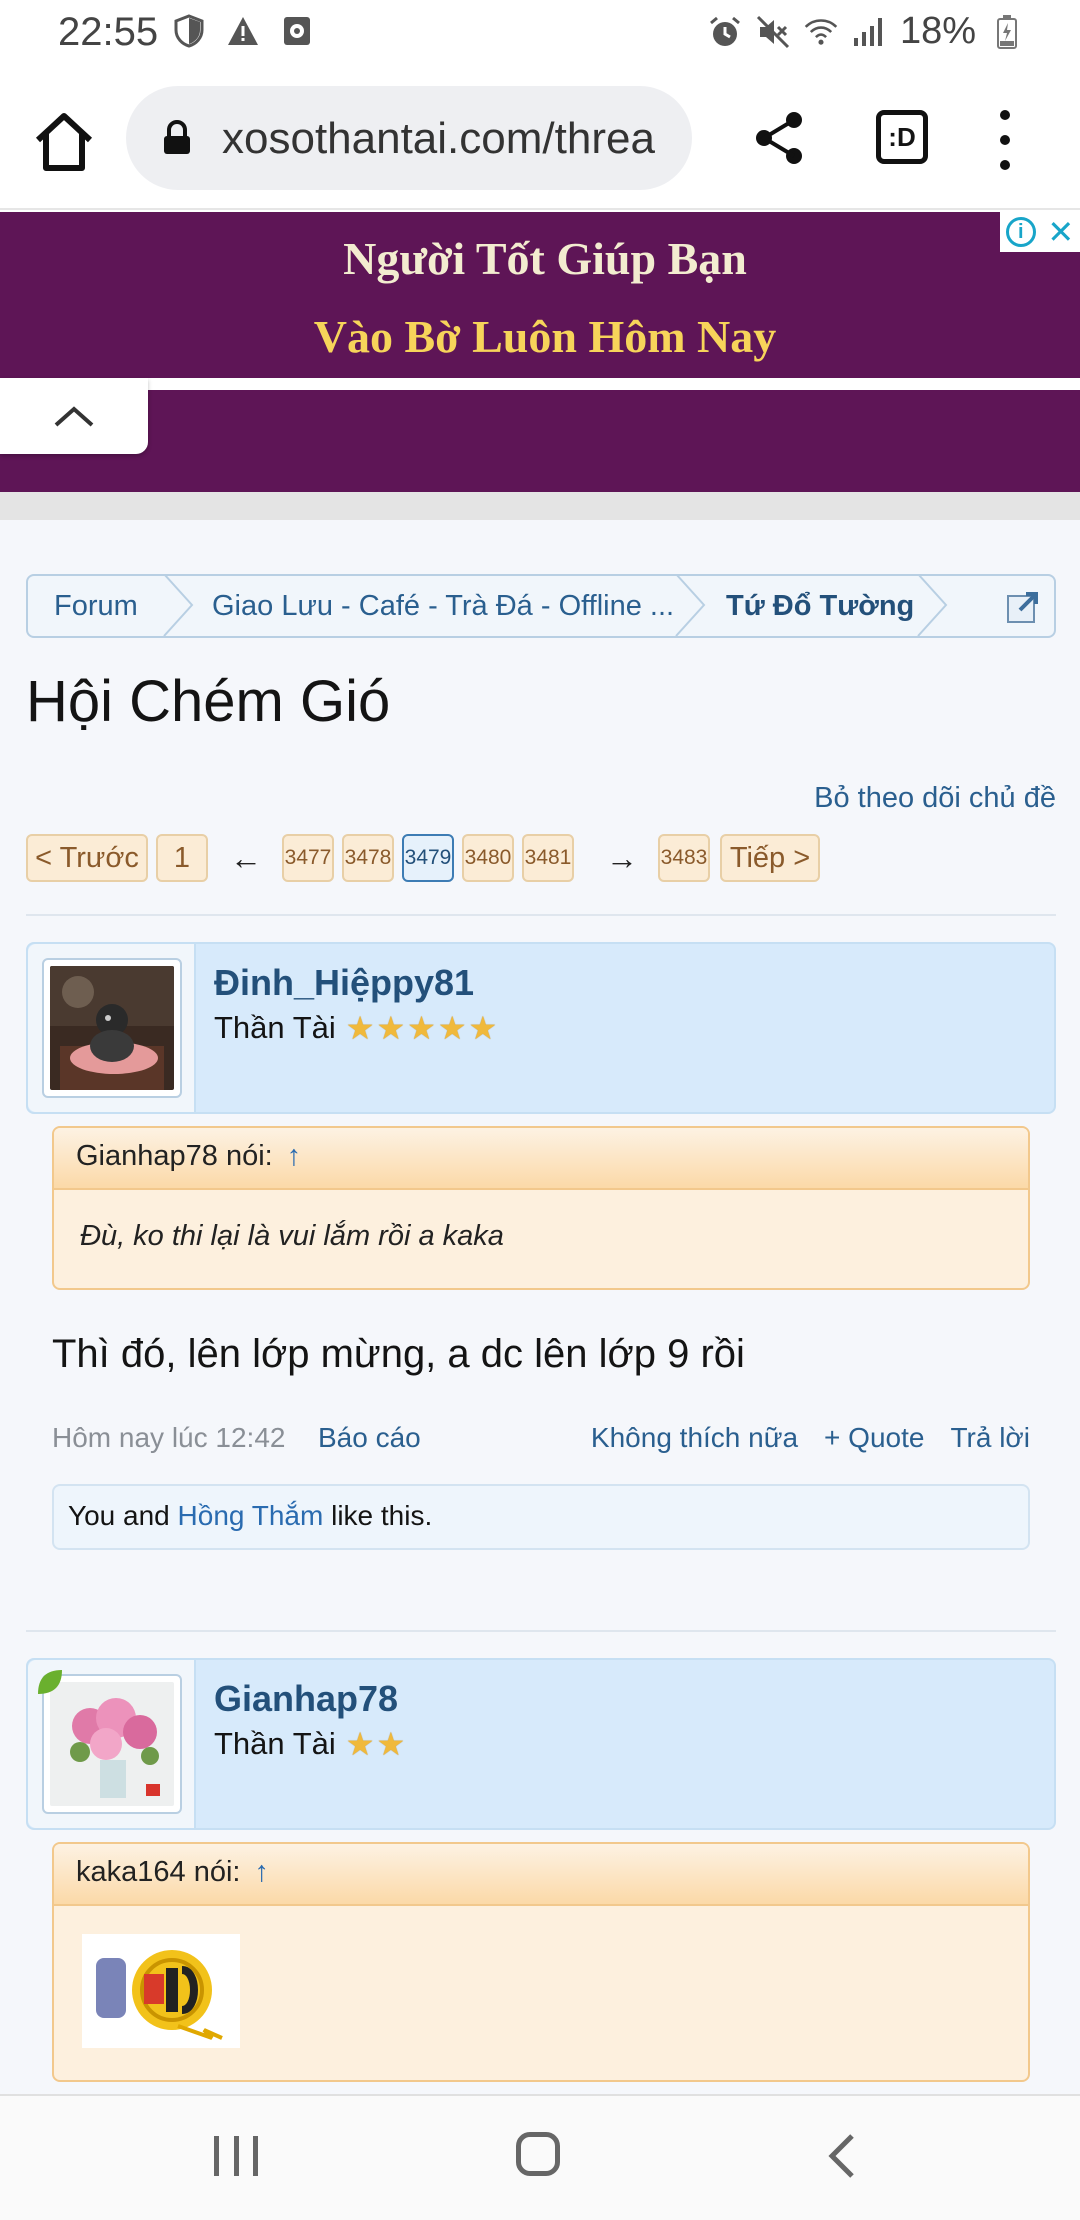  I want to click on more-menu-icon, so click(1005, 115).